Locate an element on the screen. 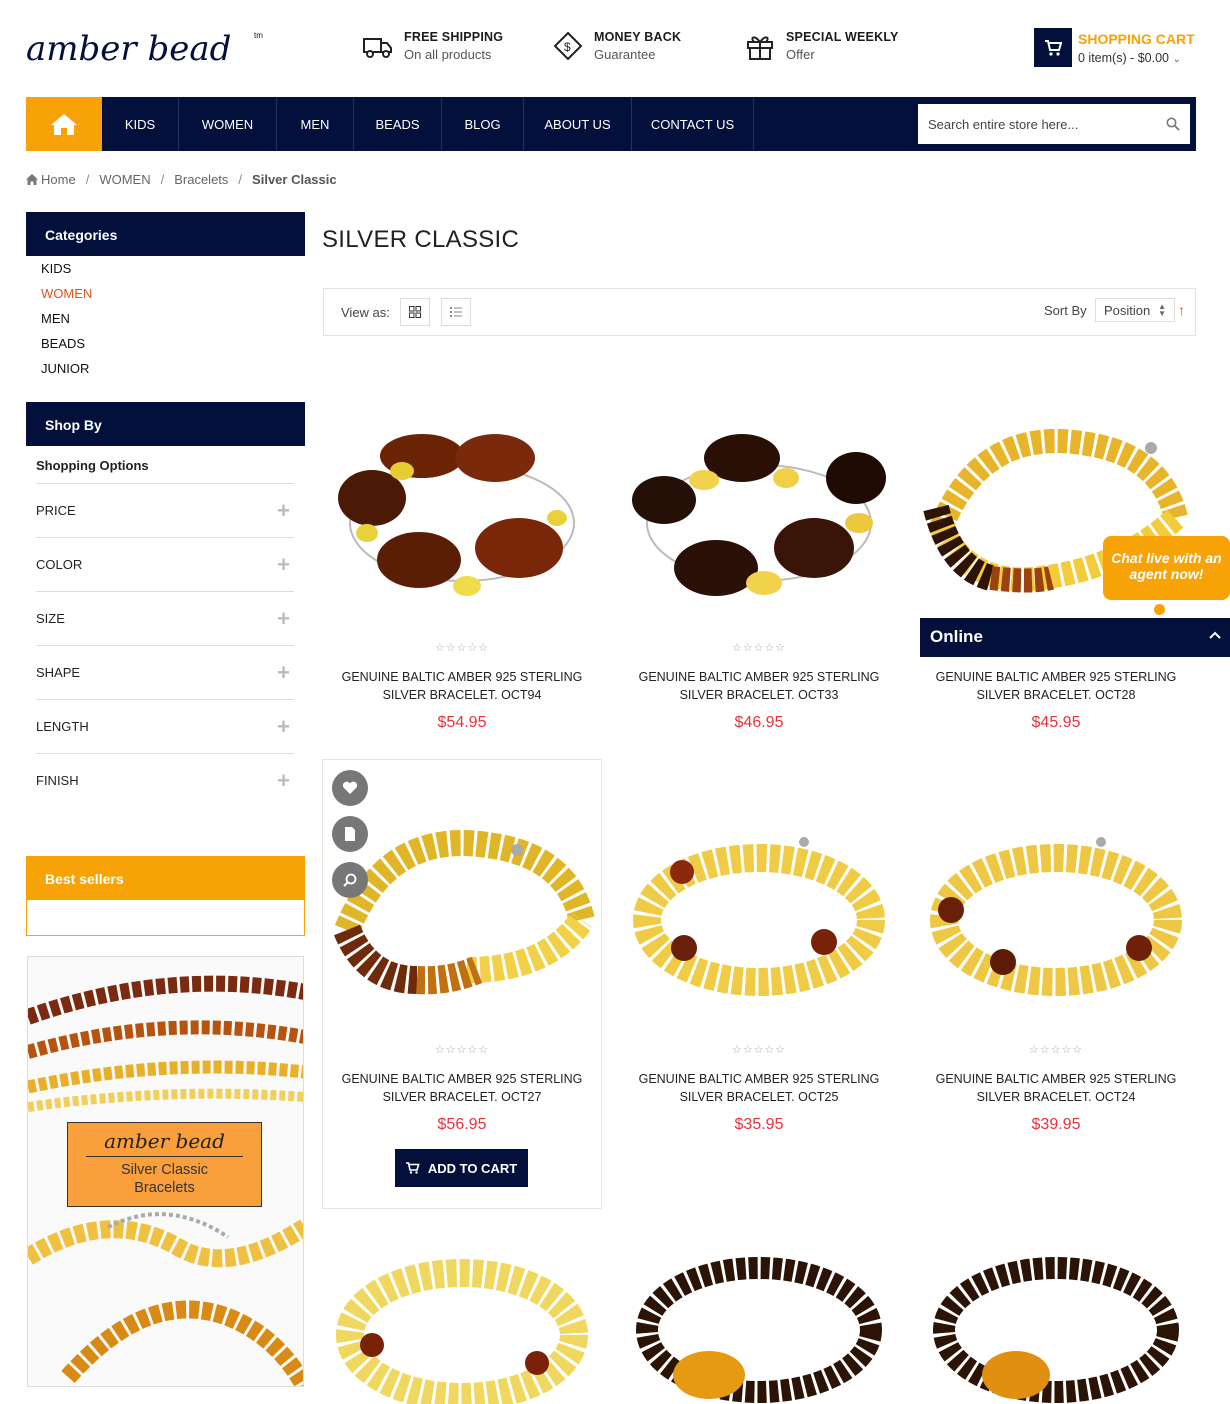 Image resolution: width=1230 pixels, height=1404 pixels. promo-line1: Silver Classic is located at coordinates (164, 1170).